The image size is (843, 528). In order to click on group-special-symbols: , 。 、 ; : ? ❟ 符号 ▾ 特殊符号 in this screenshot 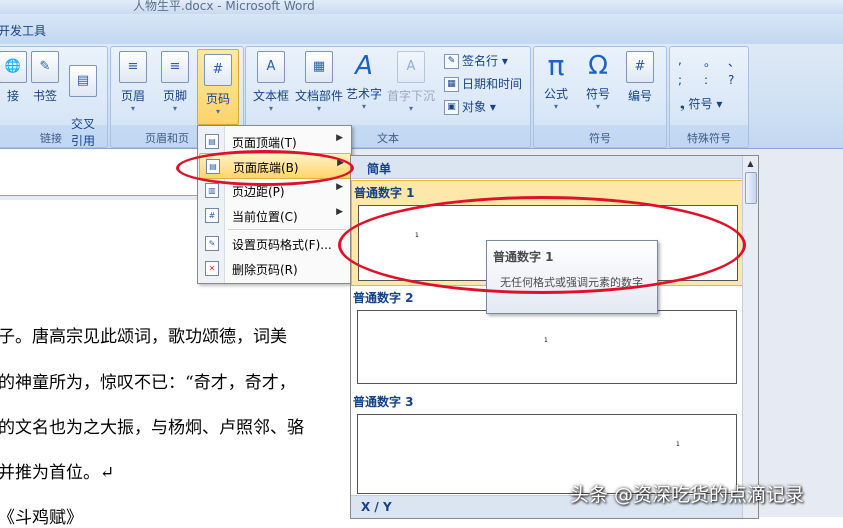, I will do `click(709, 97)`.